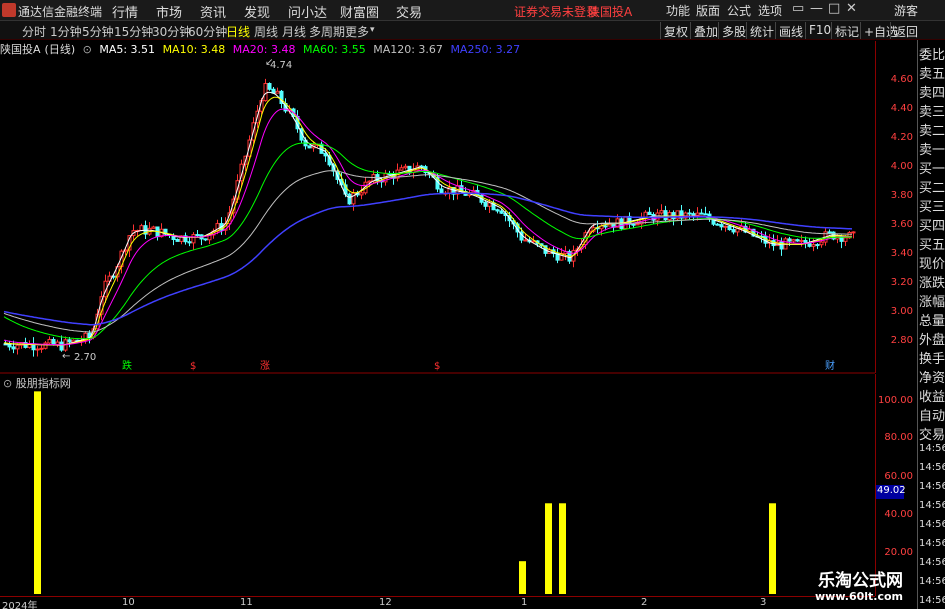  What do you see at coordinates (932, 376) in the screenshot?
I see `side-item-17: 净资` at bounding box center [932, 376].